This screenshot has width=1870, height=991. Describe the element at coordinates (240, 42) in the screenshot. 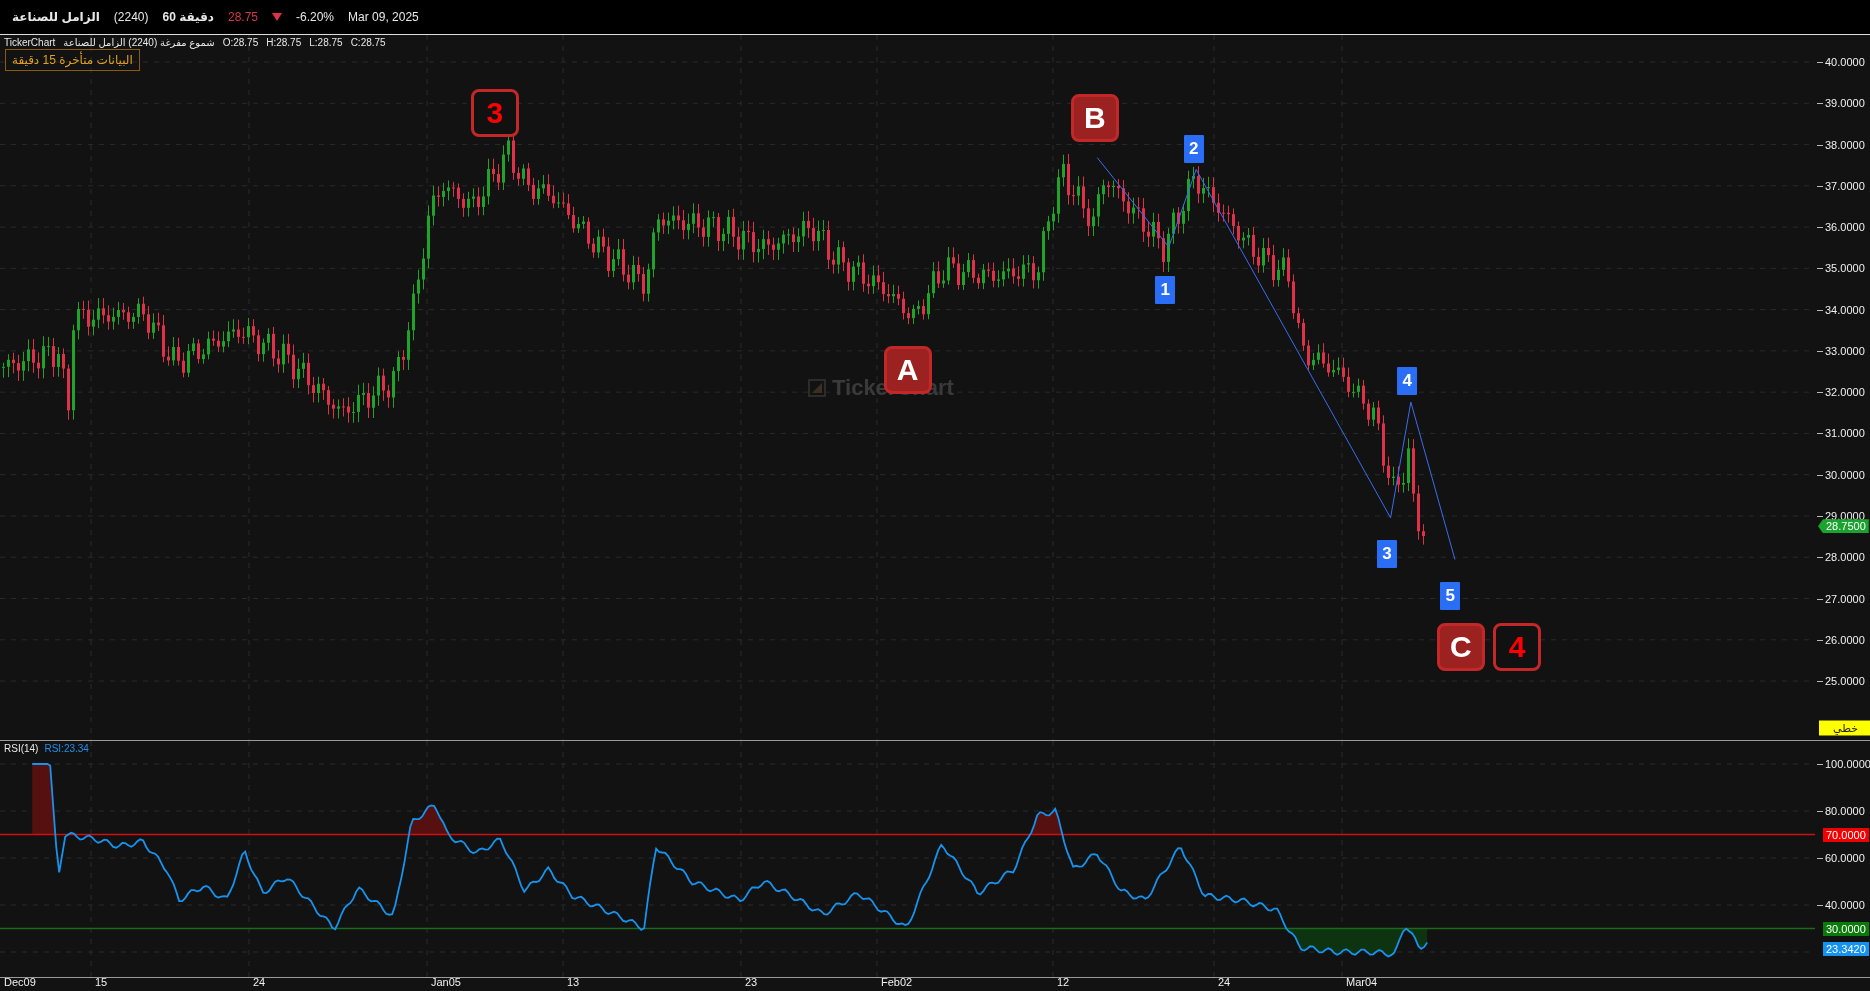

I see `ohlc-value: O:28.75` at that location.